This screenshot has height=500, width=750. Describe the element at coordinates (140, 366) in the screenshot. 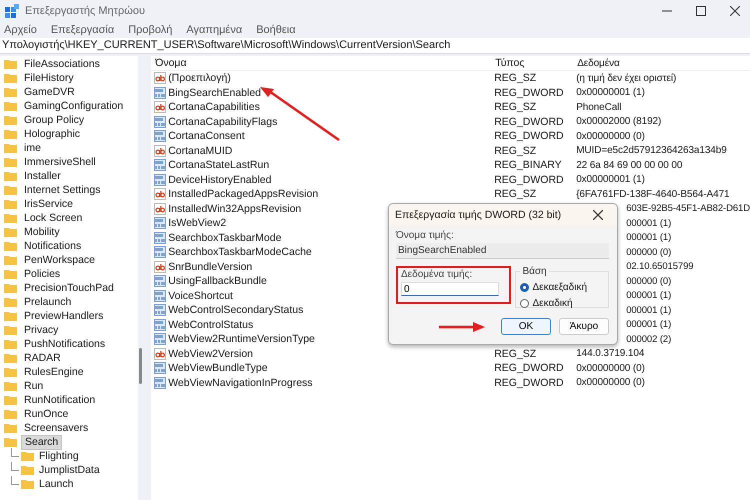

I see `scrollbar-thumb` at that location.